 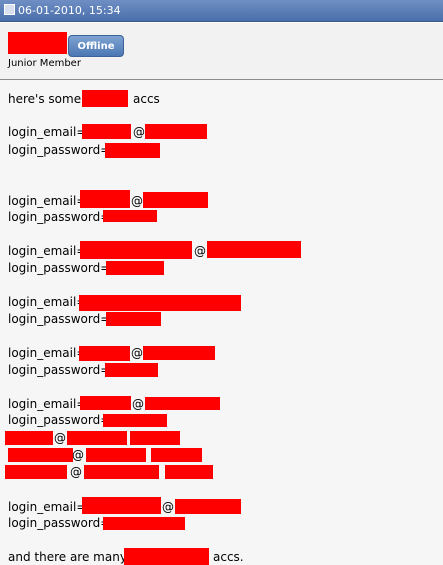 I want to click on intro-text-end: accs, so click(x=146, y=99).